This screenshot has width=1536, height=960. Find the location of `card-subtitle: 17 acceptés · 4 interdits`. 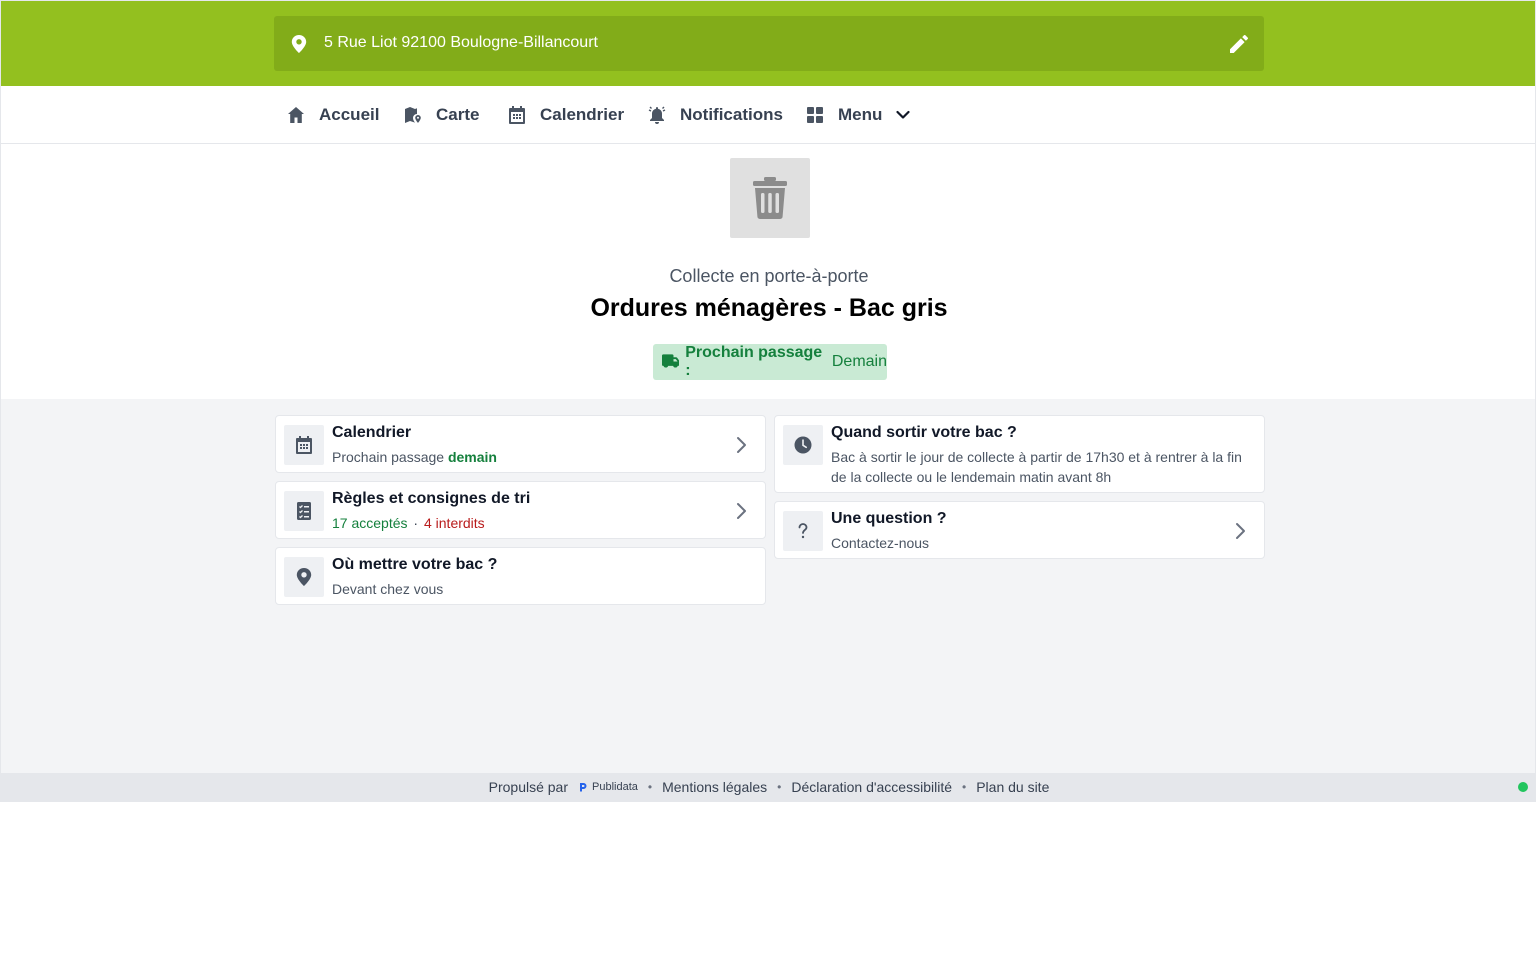

card-subtitle: 17 acceptés · 4 interdits is located at coordinates (408, 523).